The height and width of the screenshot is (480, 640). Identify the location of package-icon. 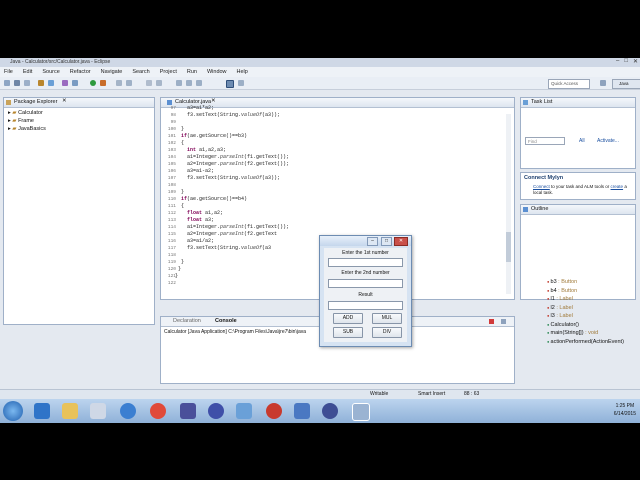
(41, 83).